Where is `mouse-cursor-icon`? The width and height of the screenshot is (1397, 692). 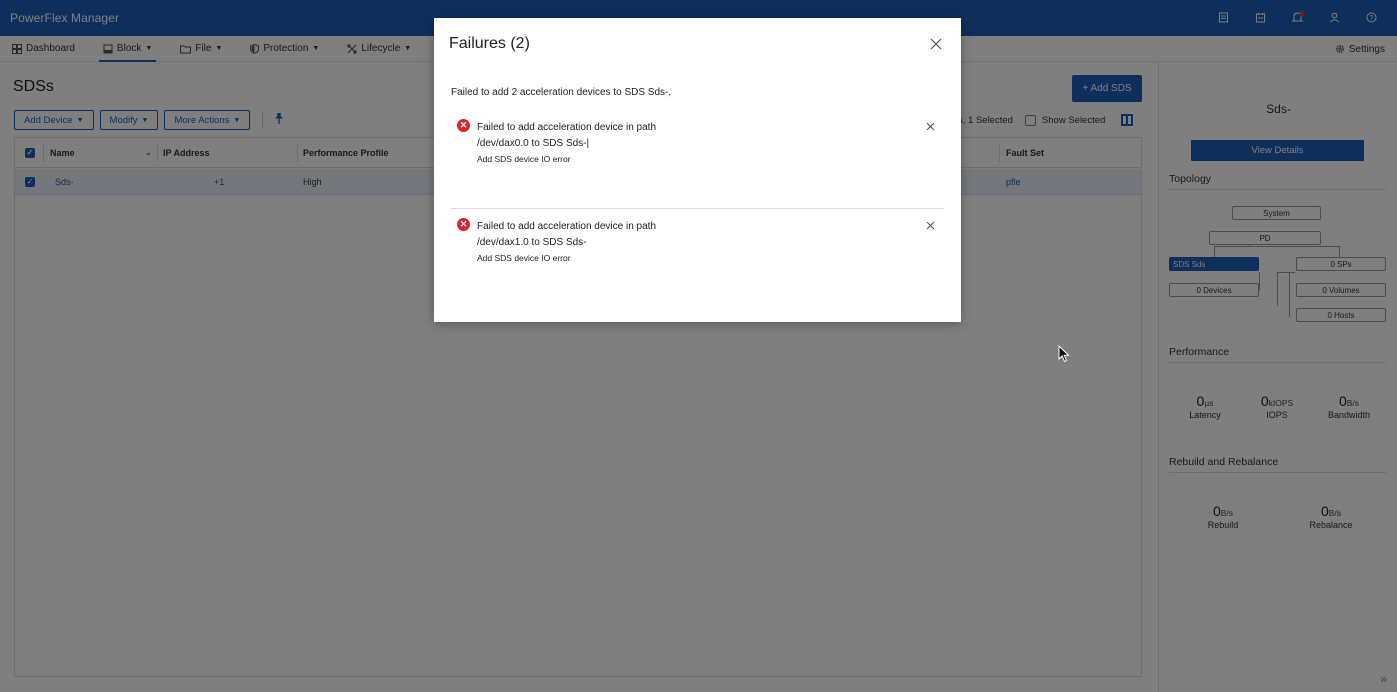
mouse-cursor-icon is located at coordinates (1064, 354).